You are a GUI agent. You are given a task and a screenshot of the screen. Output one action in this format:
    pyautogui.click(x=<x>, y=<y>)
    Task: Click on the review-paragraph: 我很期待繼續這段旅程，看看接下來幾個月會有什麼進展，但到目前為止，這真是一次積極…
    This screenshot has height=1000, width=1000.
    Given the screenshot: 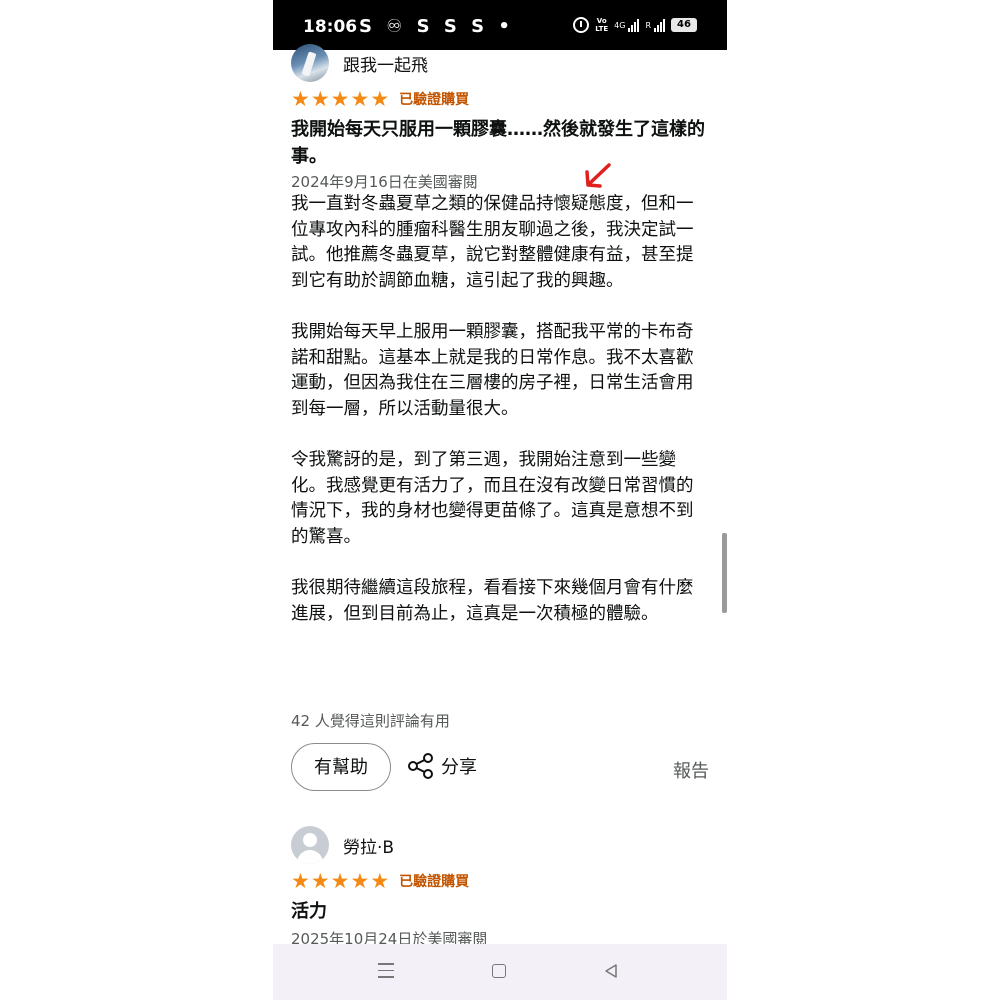 What is the action you would take?
    pyautogui.click(x=492, y=600)
    